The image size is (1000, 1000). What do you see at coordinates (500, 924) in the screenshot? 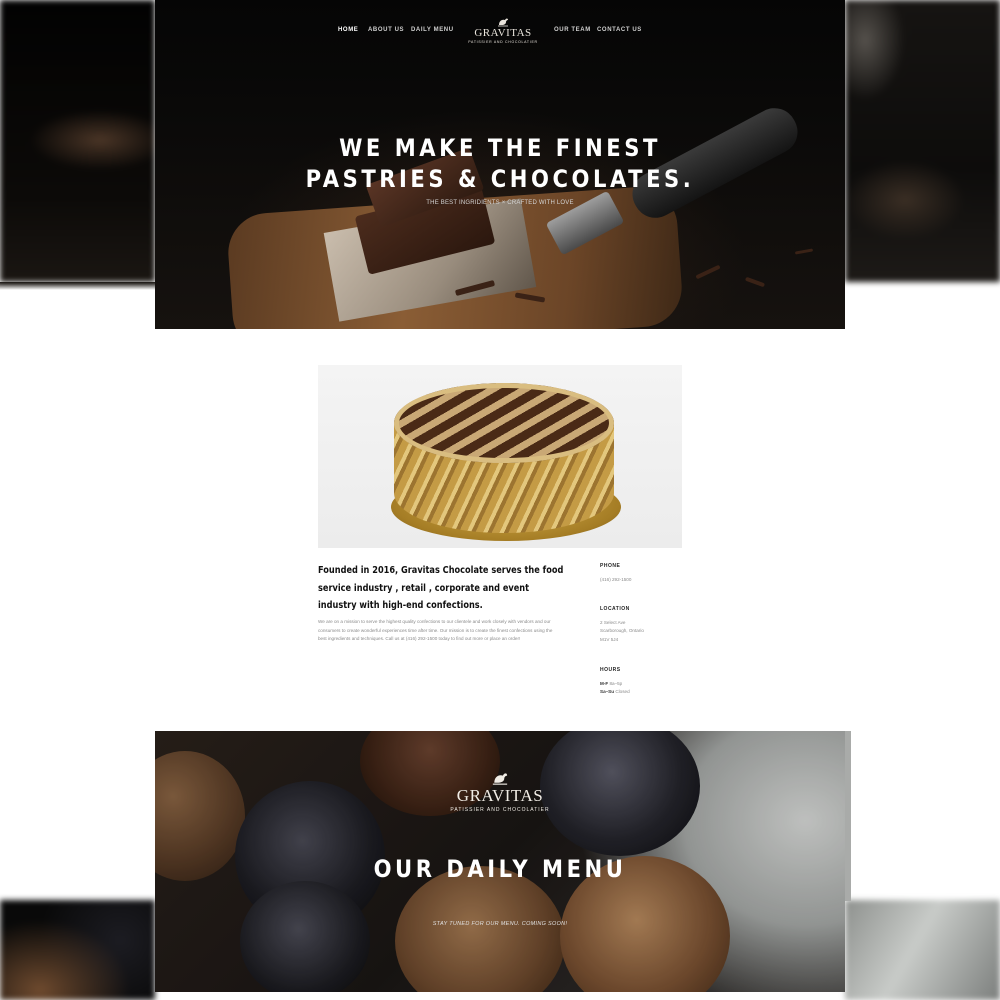
I see `menu-subtitle: STAY TUNED FOR OUR MENU. COMING SOON!` at bounding box center [500, 924].